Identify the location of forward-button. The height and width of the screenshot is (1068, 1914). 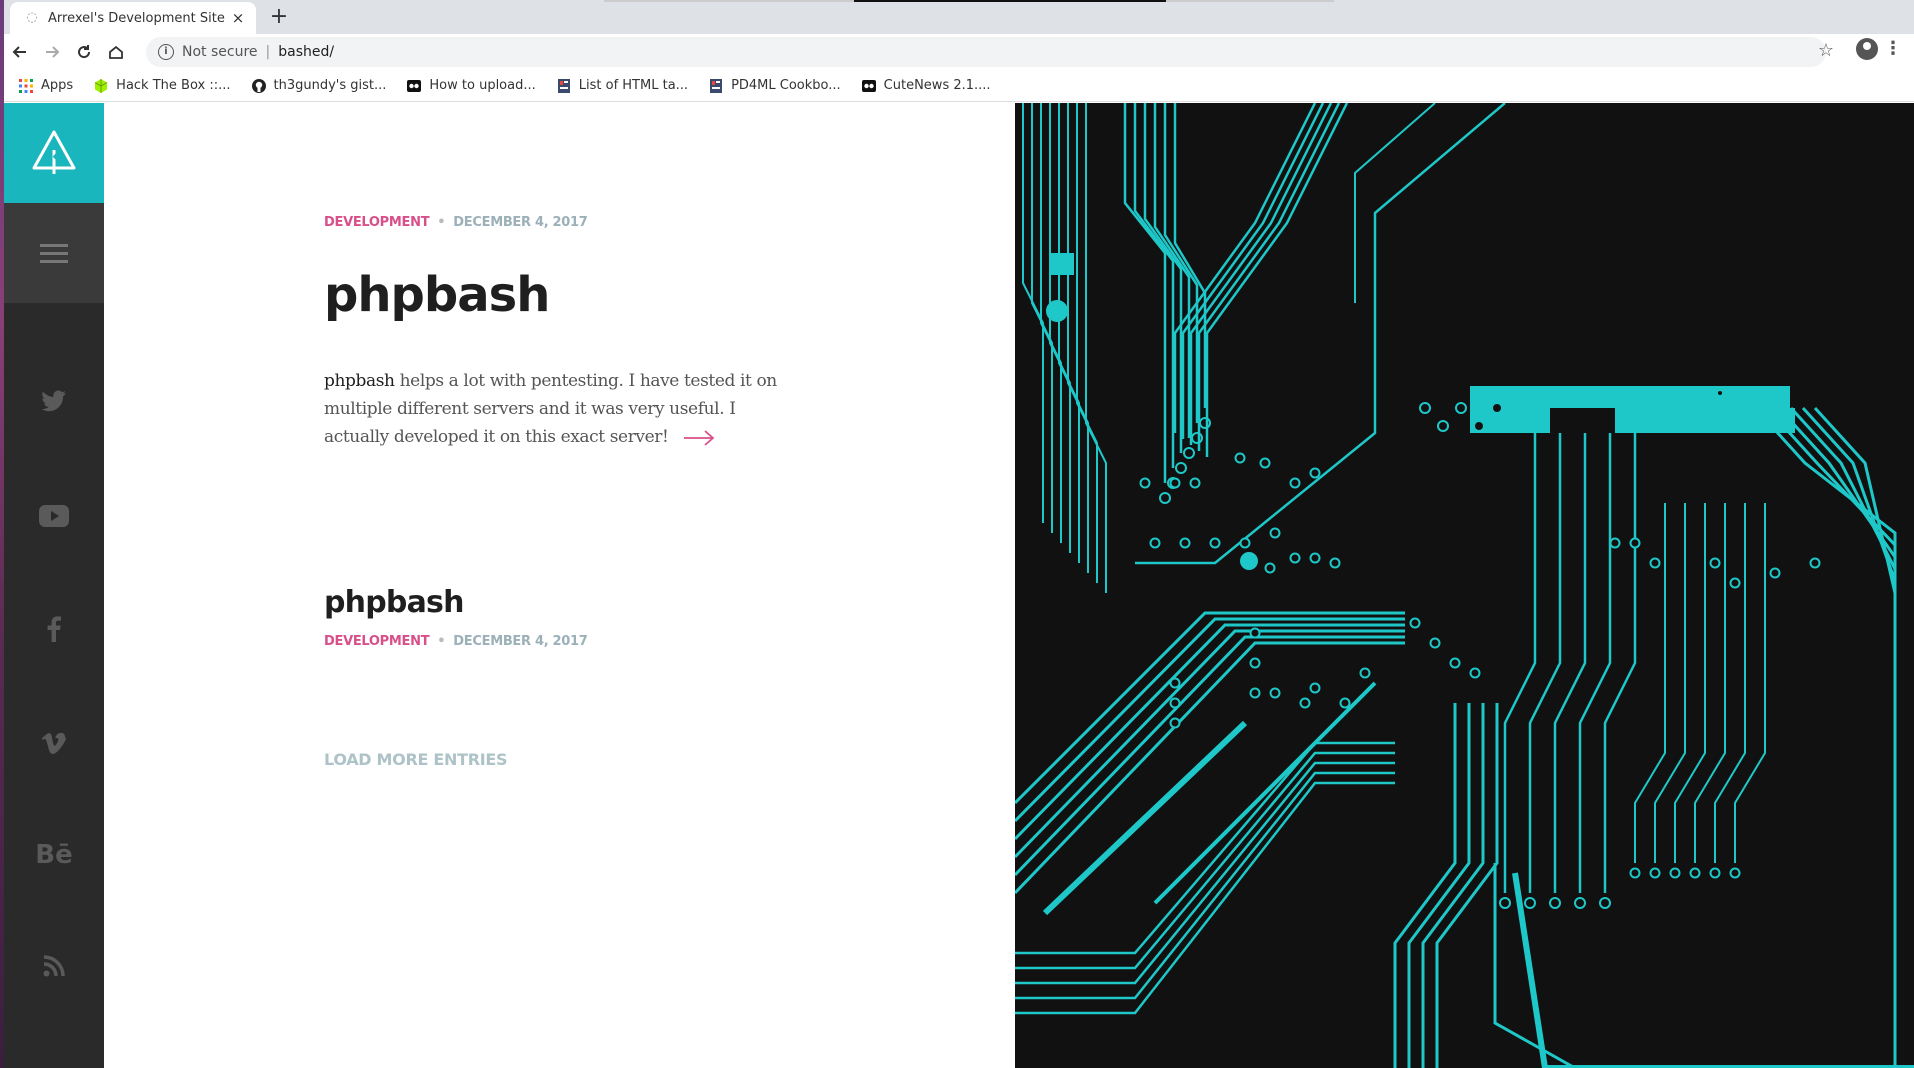
(52, 52).